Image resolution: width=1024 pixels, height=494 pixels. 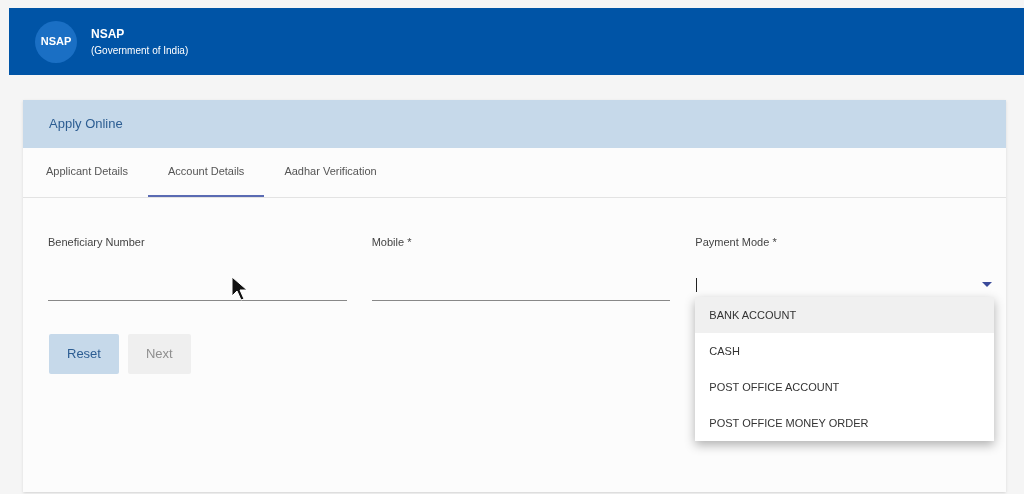 What do you see at coordinates (987, 284) in the screenshot?
I see `dropdown-arrow-icon` at bounding box center [987, 284].